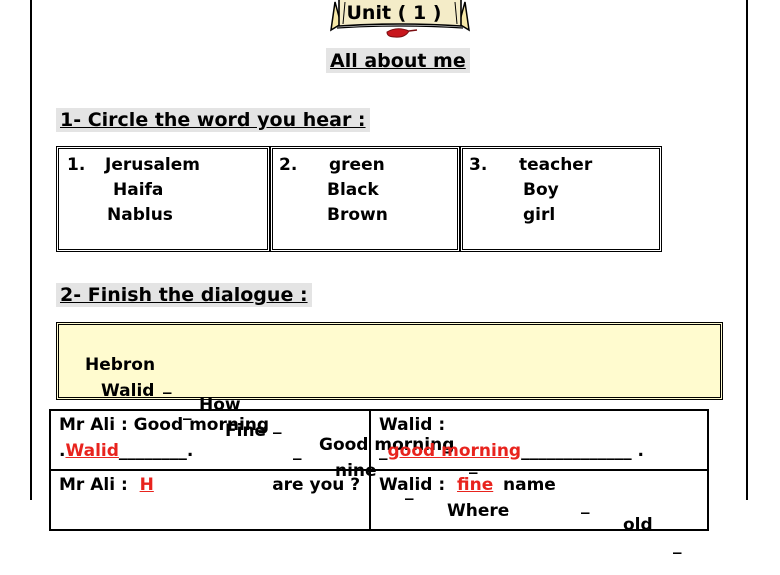  I want to click on group-number: 2., so click(288, 165).